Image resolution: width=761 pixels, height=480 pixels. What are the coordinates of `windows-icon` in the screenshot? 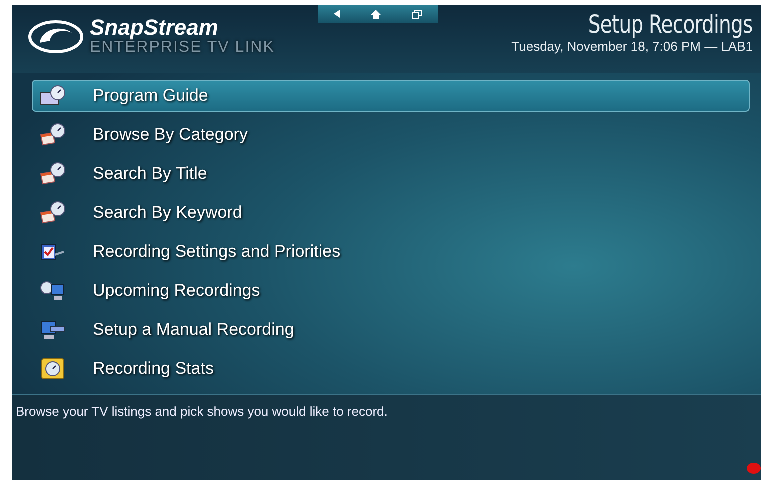 It's located at (417, 14).